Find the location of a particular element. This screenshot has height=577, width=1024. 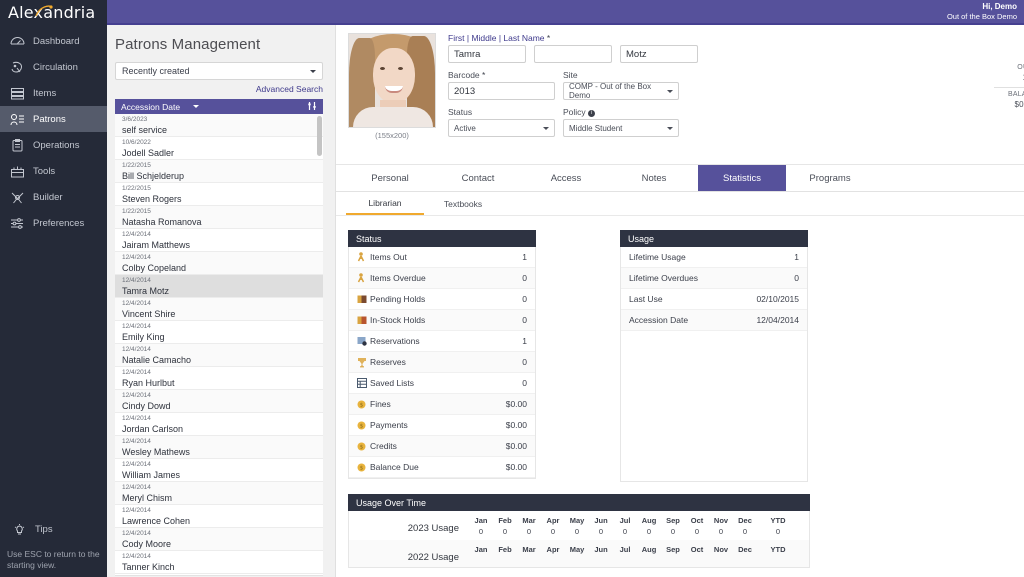

month-cell: Nov 0 is located at coordinates (721, 526).